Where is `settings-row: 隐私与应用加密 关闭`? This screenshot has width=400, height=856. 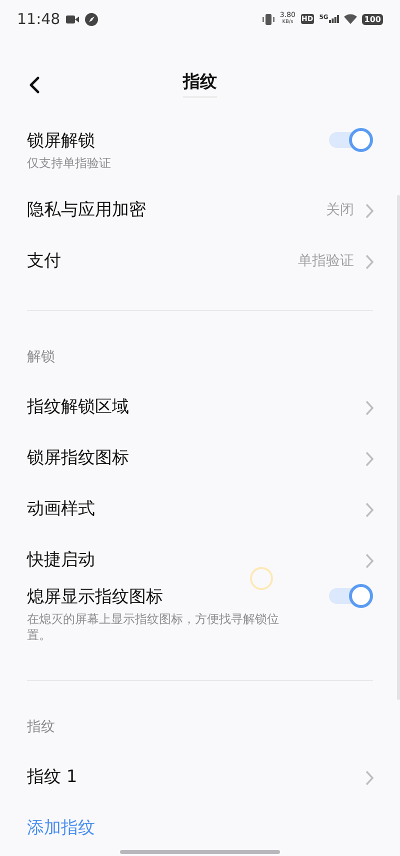 settings-row: 隐私与应用加密 关闭 is located at coordinates (200, 210).